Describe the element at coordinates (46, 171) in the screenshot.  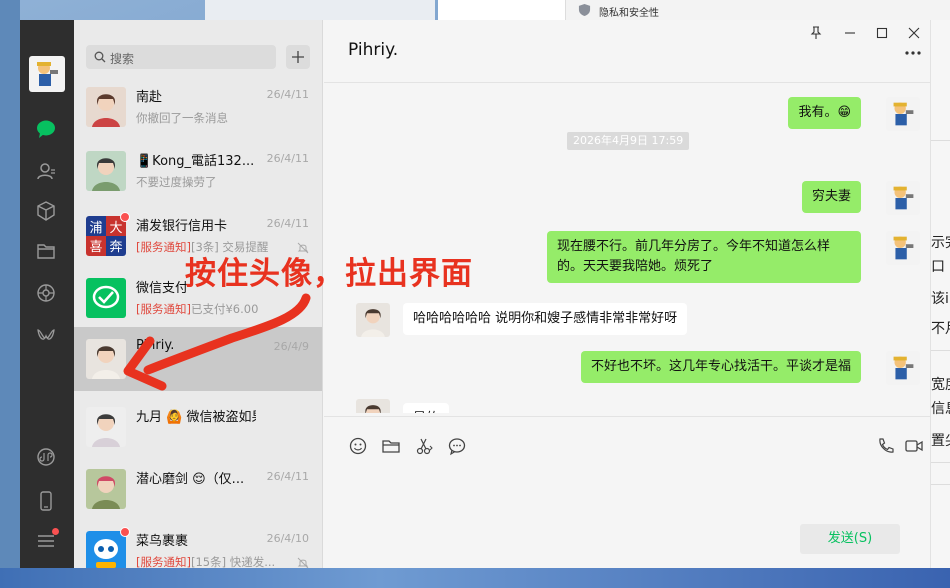
I see `contacts-icon` at that location.